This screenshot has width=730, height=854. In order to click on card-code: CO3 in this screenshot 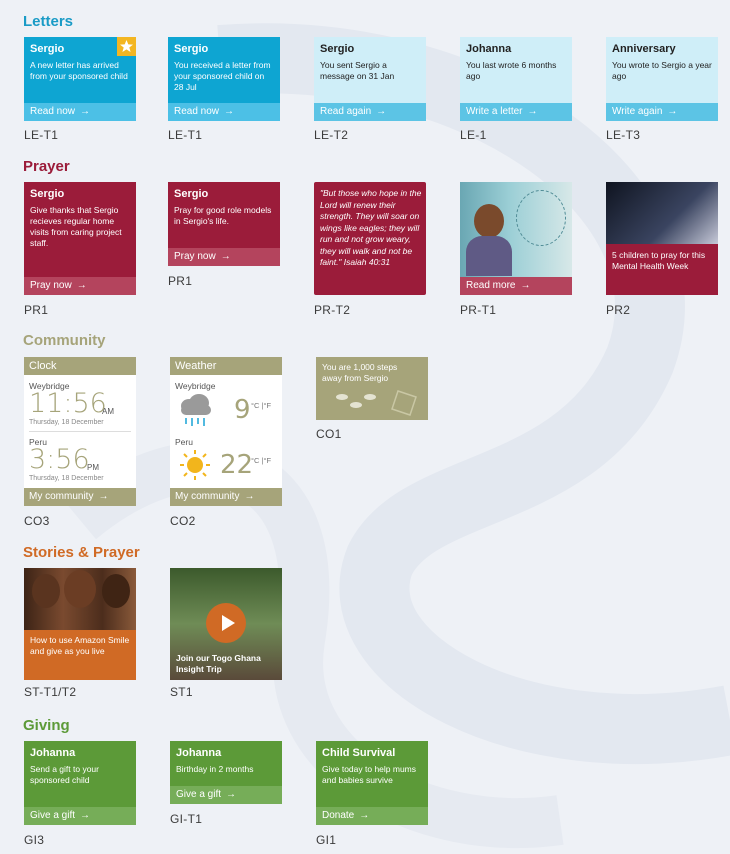, I will do `click(37, 521)`.